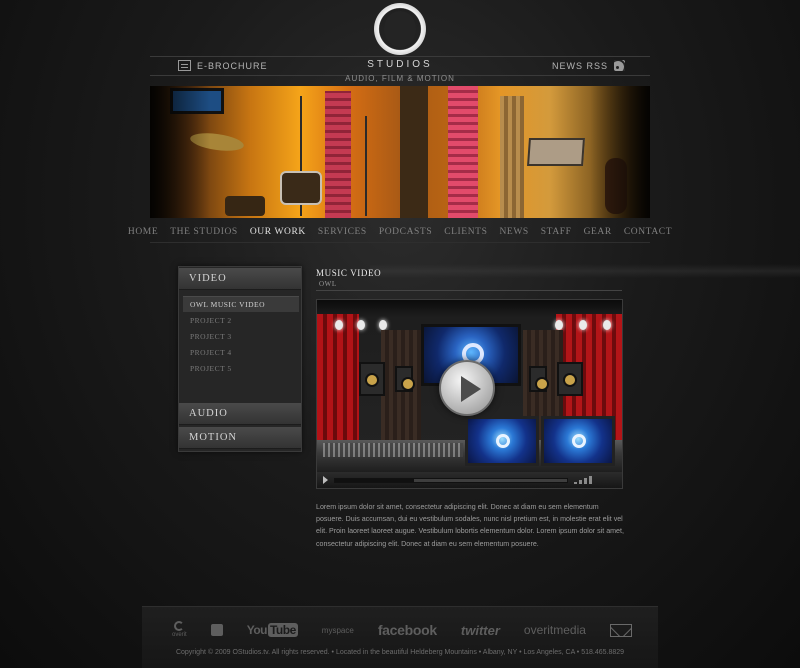 This screenshot has height=668, width=800. What do you see at coordinates (216, 630) in the screenshot?
I see `footer-rss-icon` at bounding box center [216, 630].